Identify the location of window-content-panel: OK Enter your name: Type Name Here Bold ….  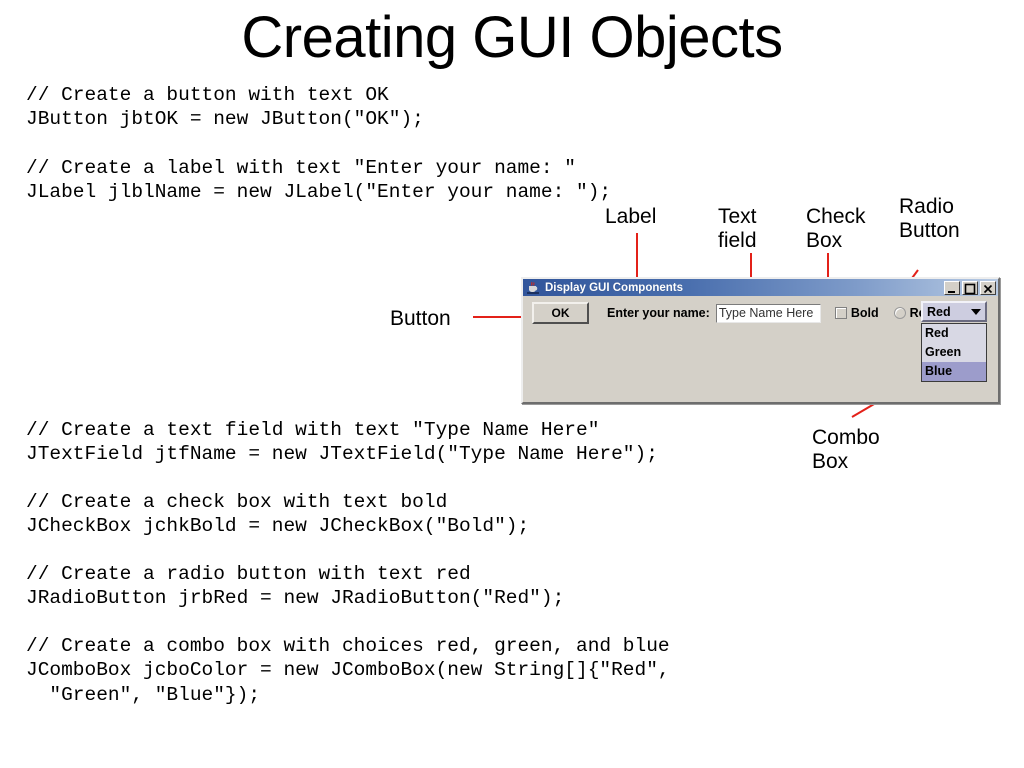
(760, 349).